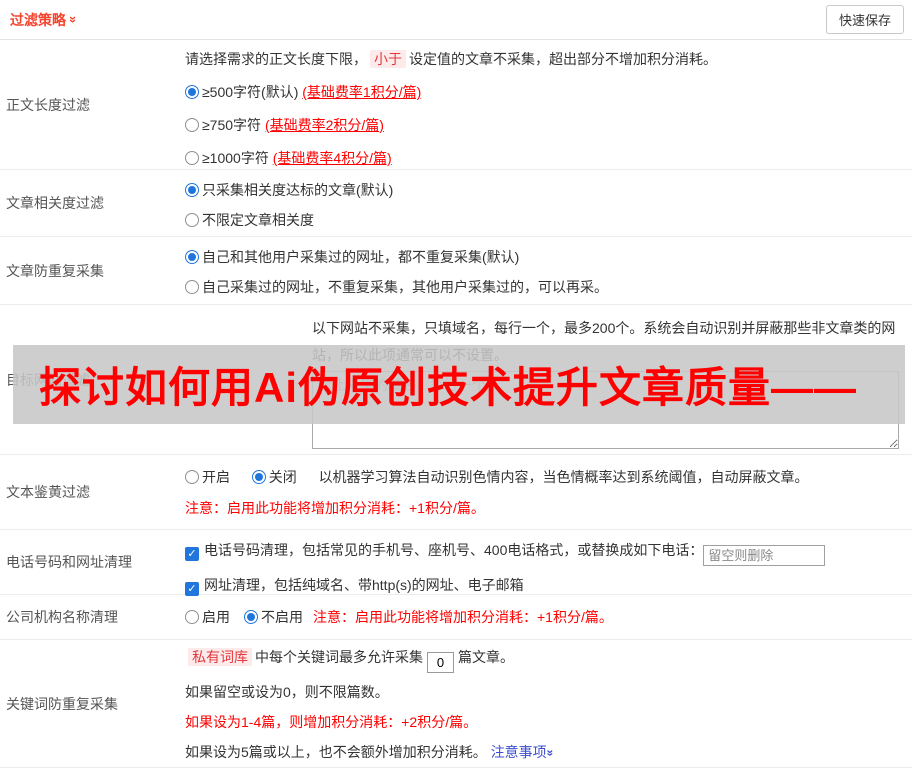 This screenshot has width=912, height=768. What do you see at coordinates (335, 508) in the screenshot?
I see `porn-filter-cost-note: 注意：启用此功能将增加积分消耗：+1积分/篇。` at bounding box center [335, 508].